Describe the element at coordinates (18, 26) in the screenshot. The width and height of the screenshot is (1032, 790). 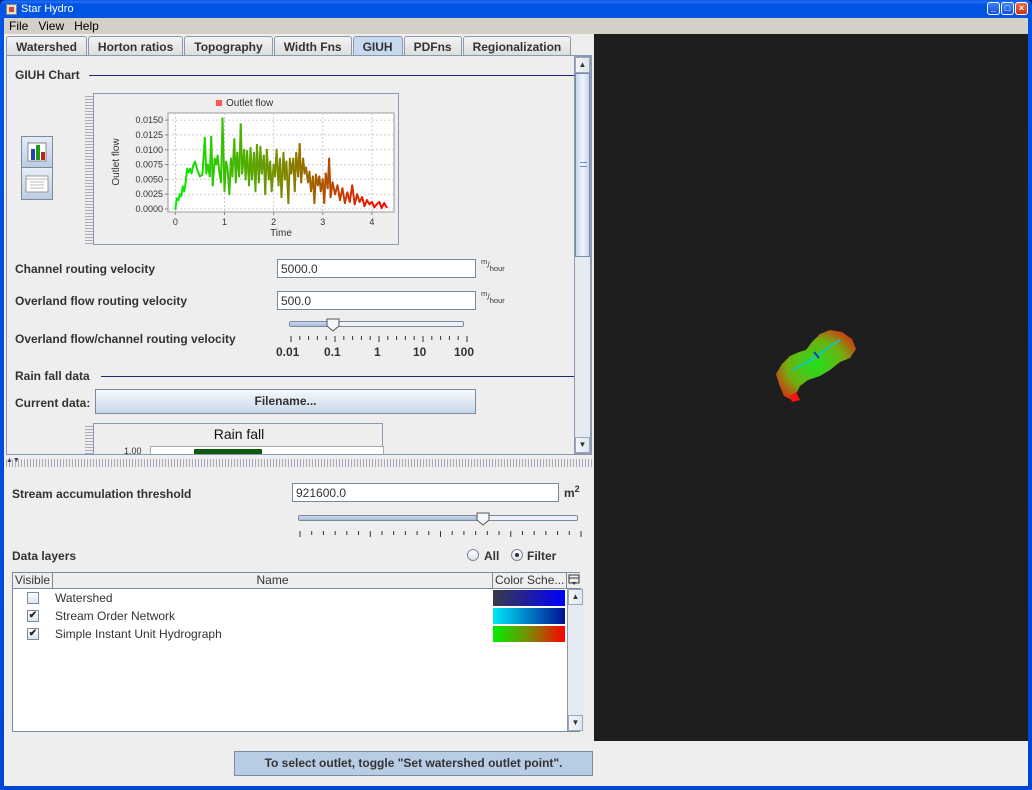
I see `menu-file: File` at that location.